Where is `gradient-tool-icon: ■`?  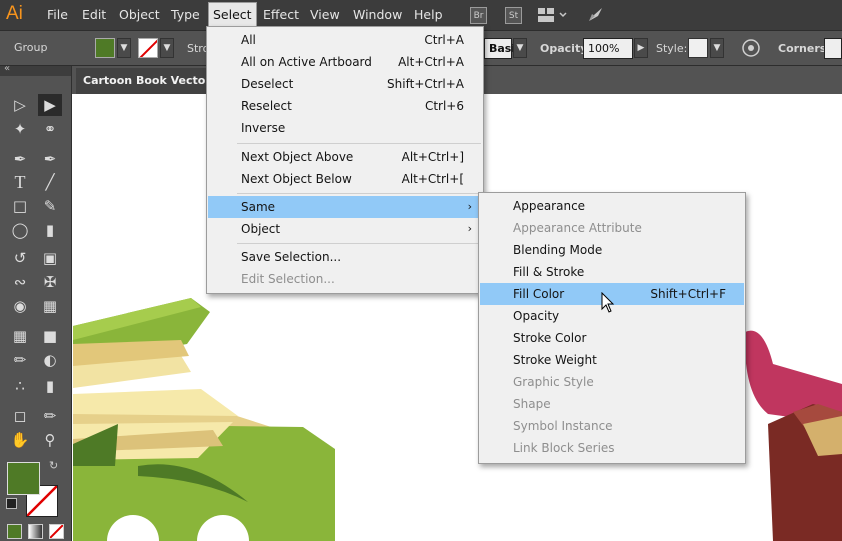 gradient-tool-icon: ■ is located at coordinates (50, 336).